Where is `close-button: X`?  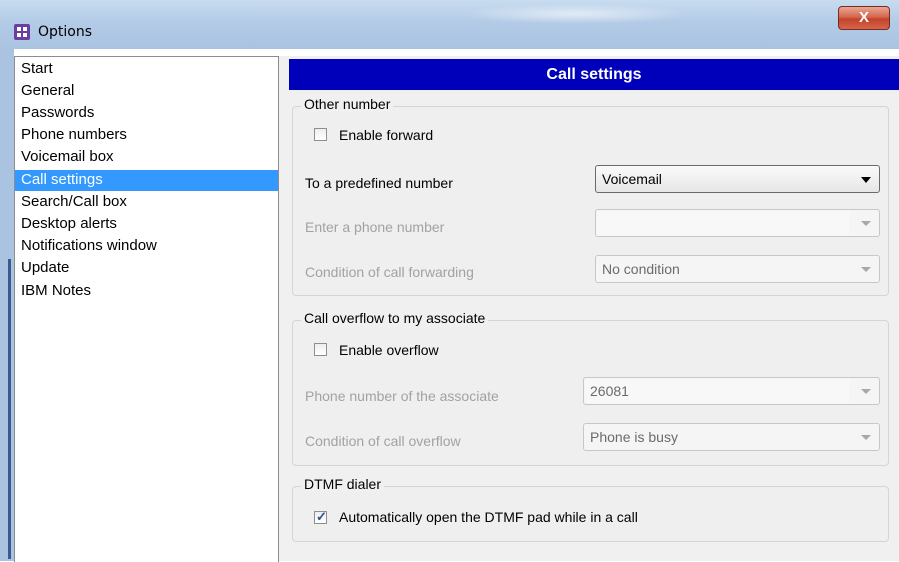 close-button: X is located at coordinates (864, 18).